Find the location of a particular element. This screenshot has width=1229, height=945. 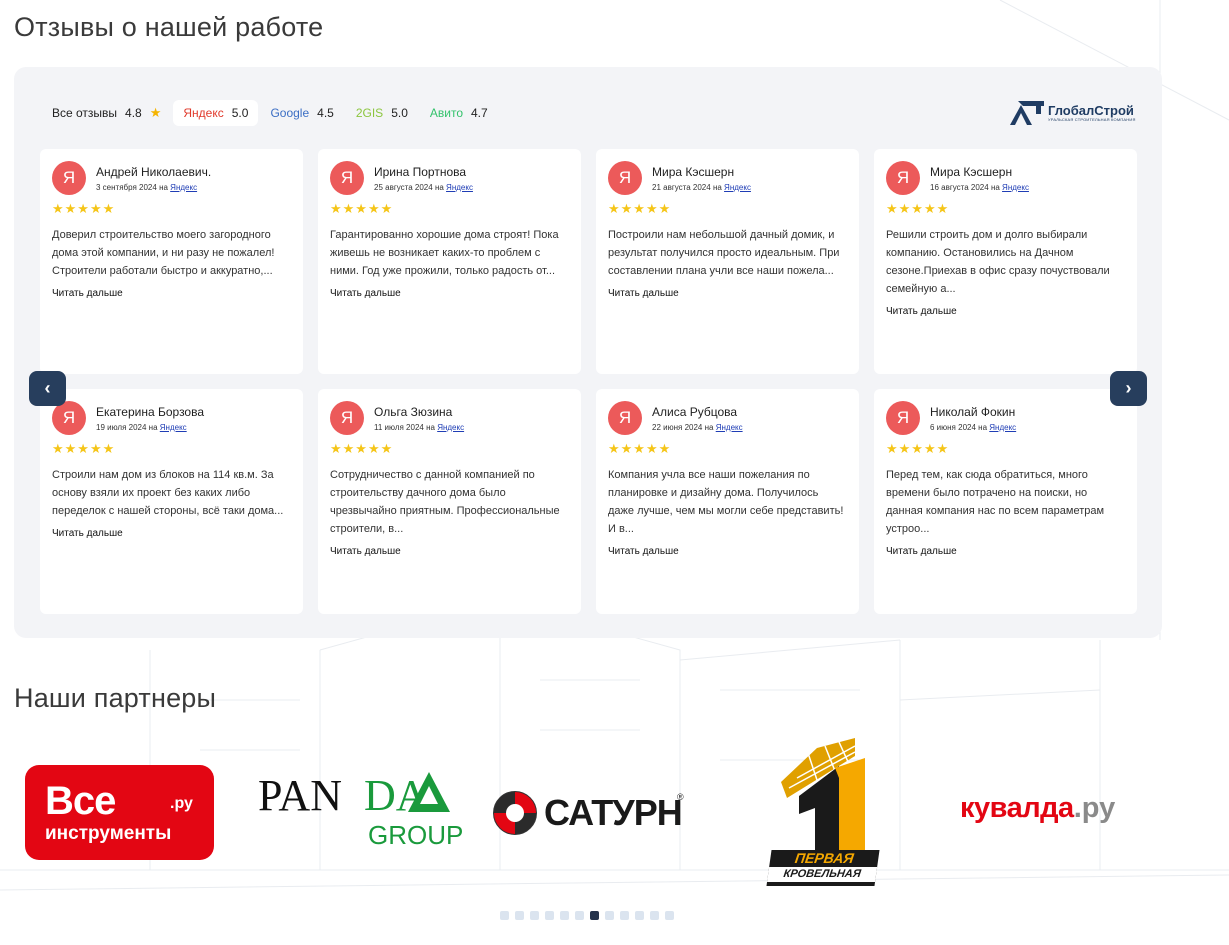

review-meta: 16 августа 2024 на Яндекс is located at coordinates (979, 187).